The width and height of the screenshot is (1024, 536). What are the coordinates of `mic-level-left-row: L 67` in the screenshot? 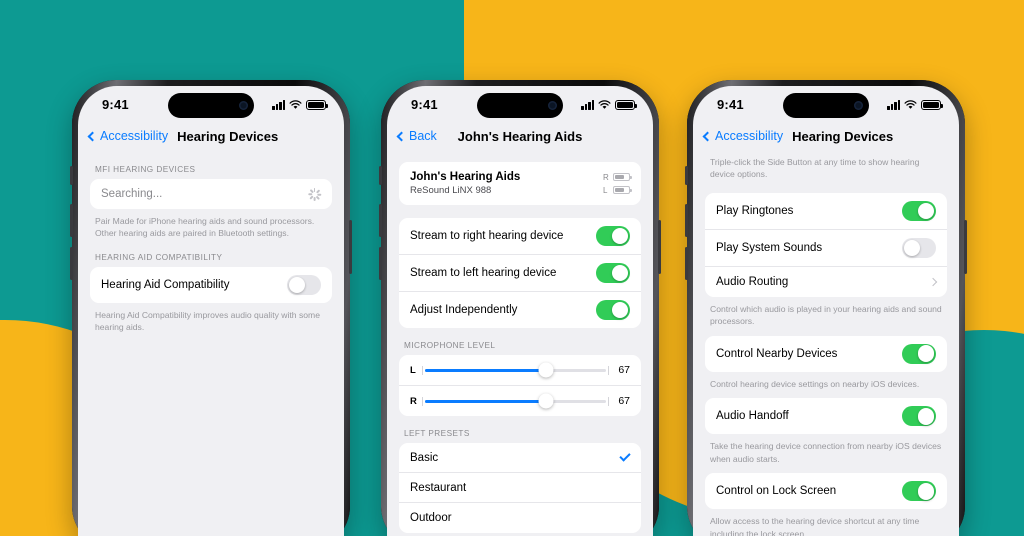 It's located at (520, 370).